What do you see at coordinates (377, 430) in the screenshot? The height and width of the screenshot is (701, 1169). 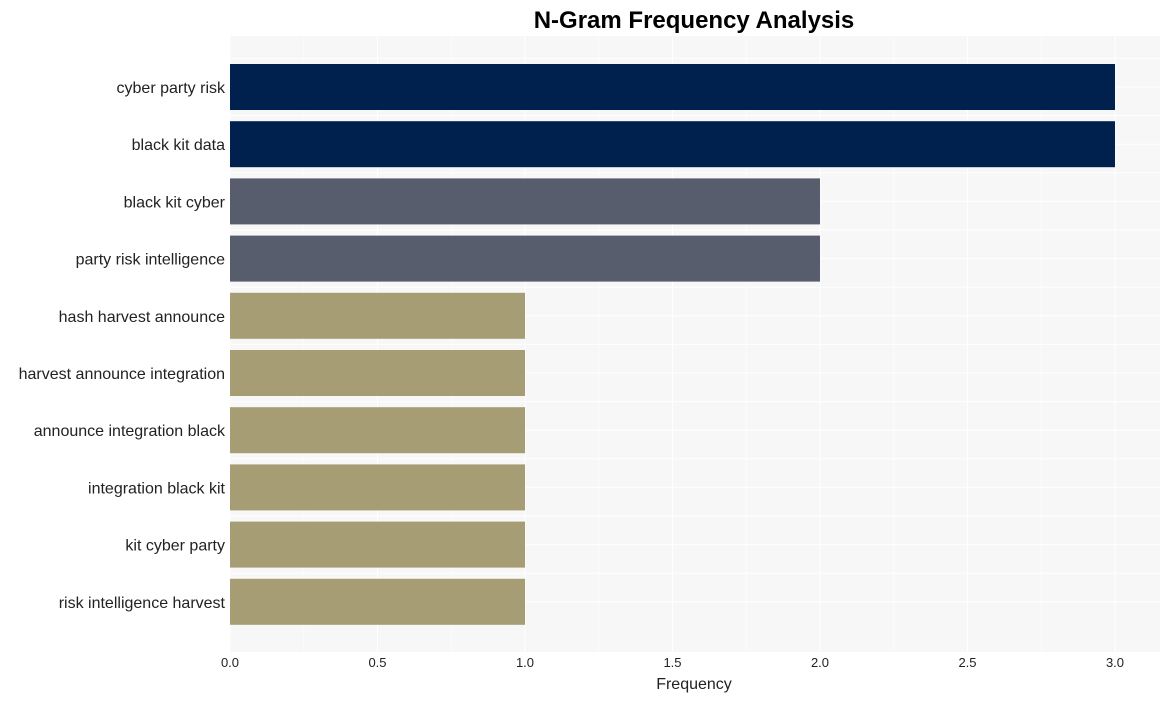 I see `bar-announce-integration-black` at bounding box center [377, 430].